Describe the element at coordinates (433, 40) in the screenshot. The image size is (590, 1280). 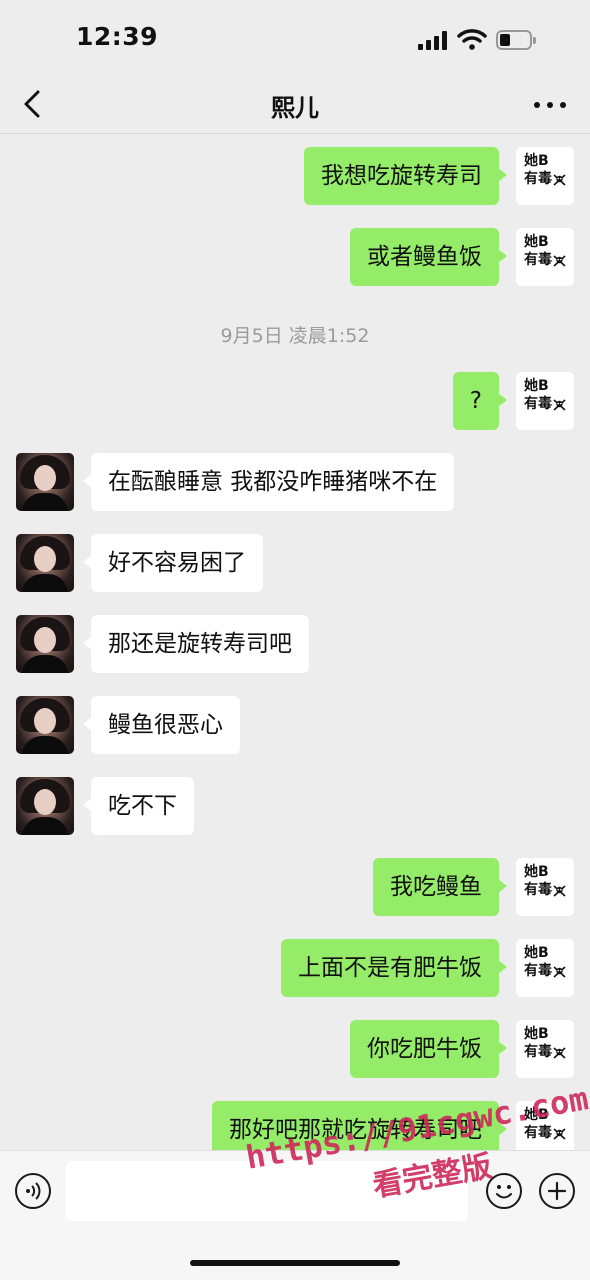
I see `cellular-signal-icon` at that location.